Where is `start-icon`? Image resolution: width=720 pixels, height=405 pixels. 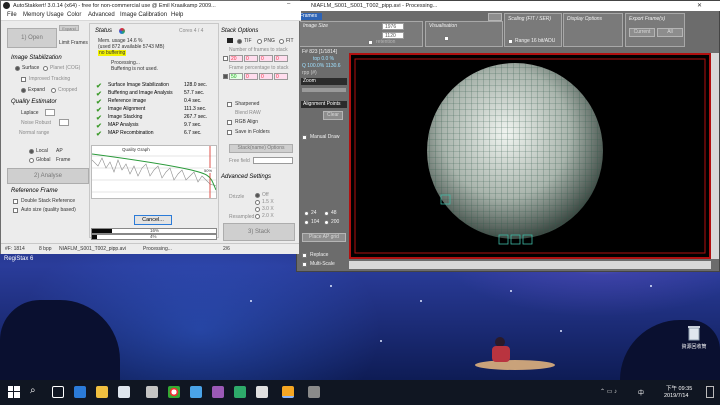 start-icon is located at coordinates (14, 392).